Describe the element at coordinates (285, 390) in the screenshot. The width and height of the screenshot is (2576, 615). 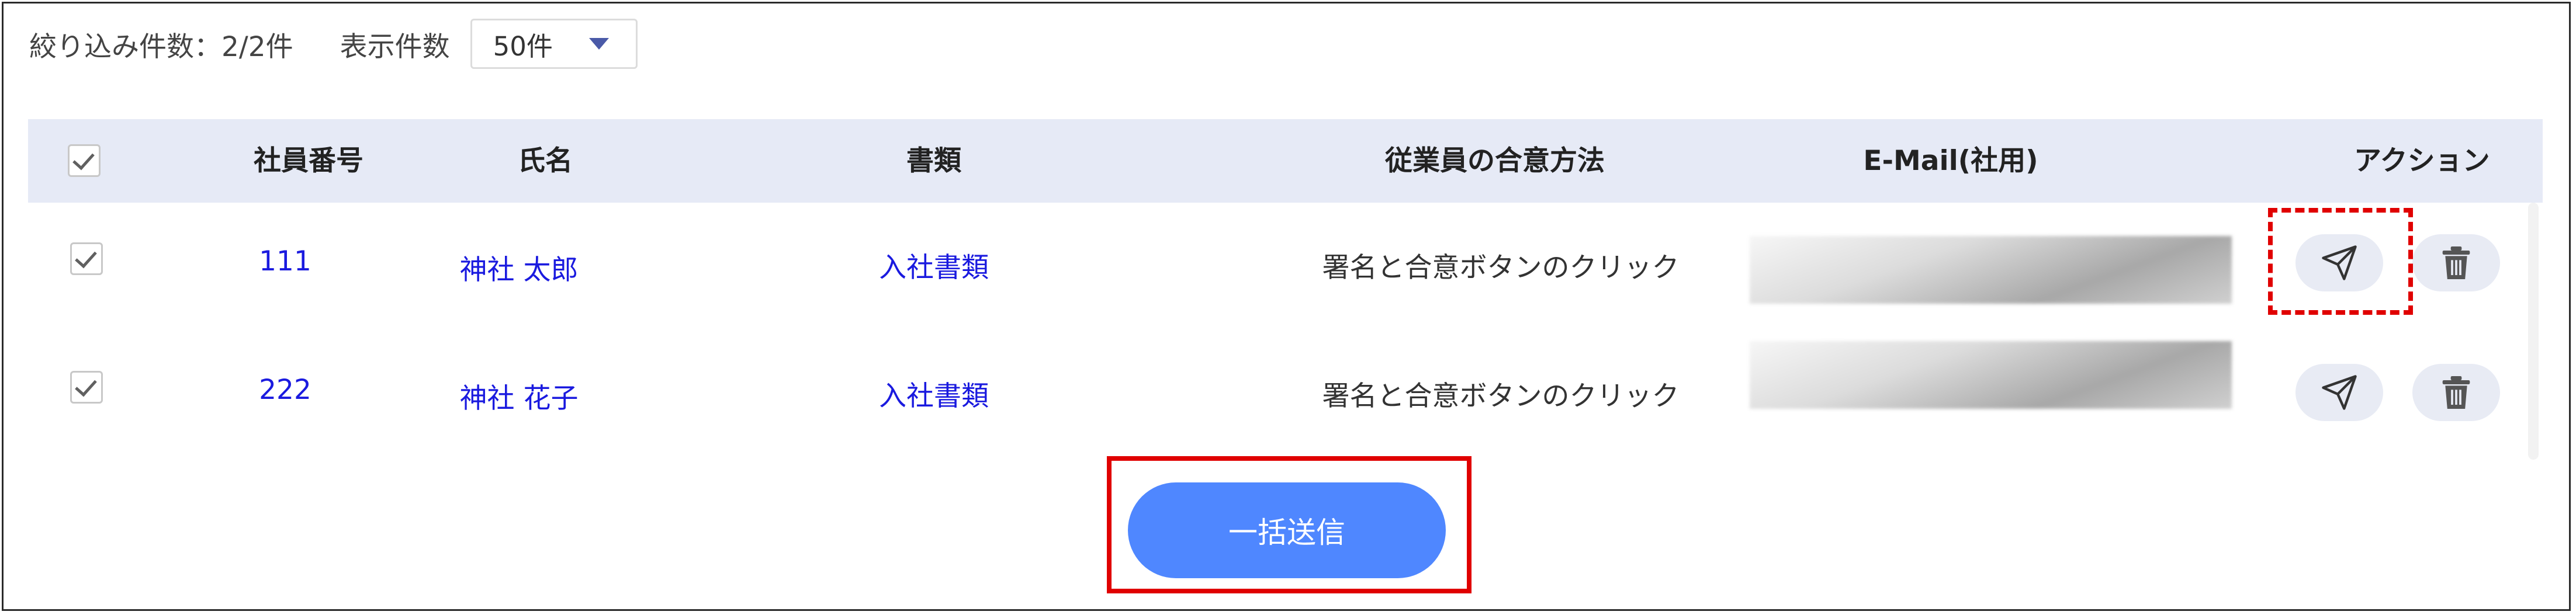
I see `employee-no-link: 222` at that location.